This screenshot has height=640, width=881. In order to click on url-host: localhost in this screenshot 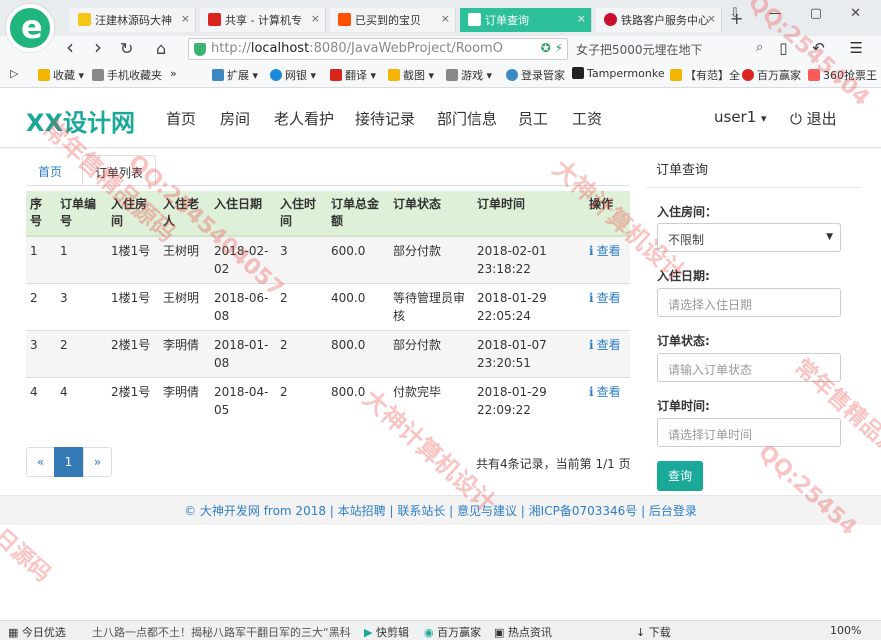, I will do `click(280, 48)`.